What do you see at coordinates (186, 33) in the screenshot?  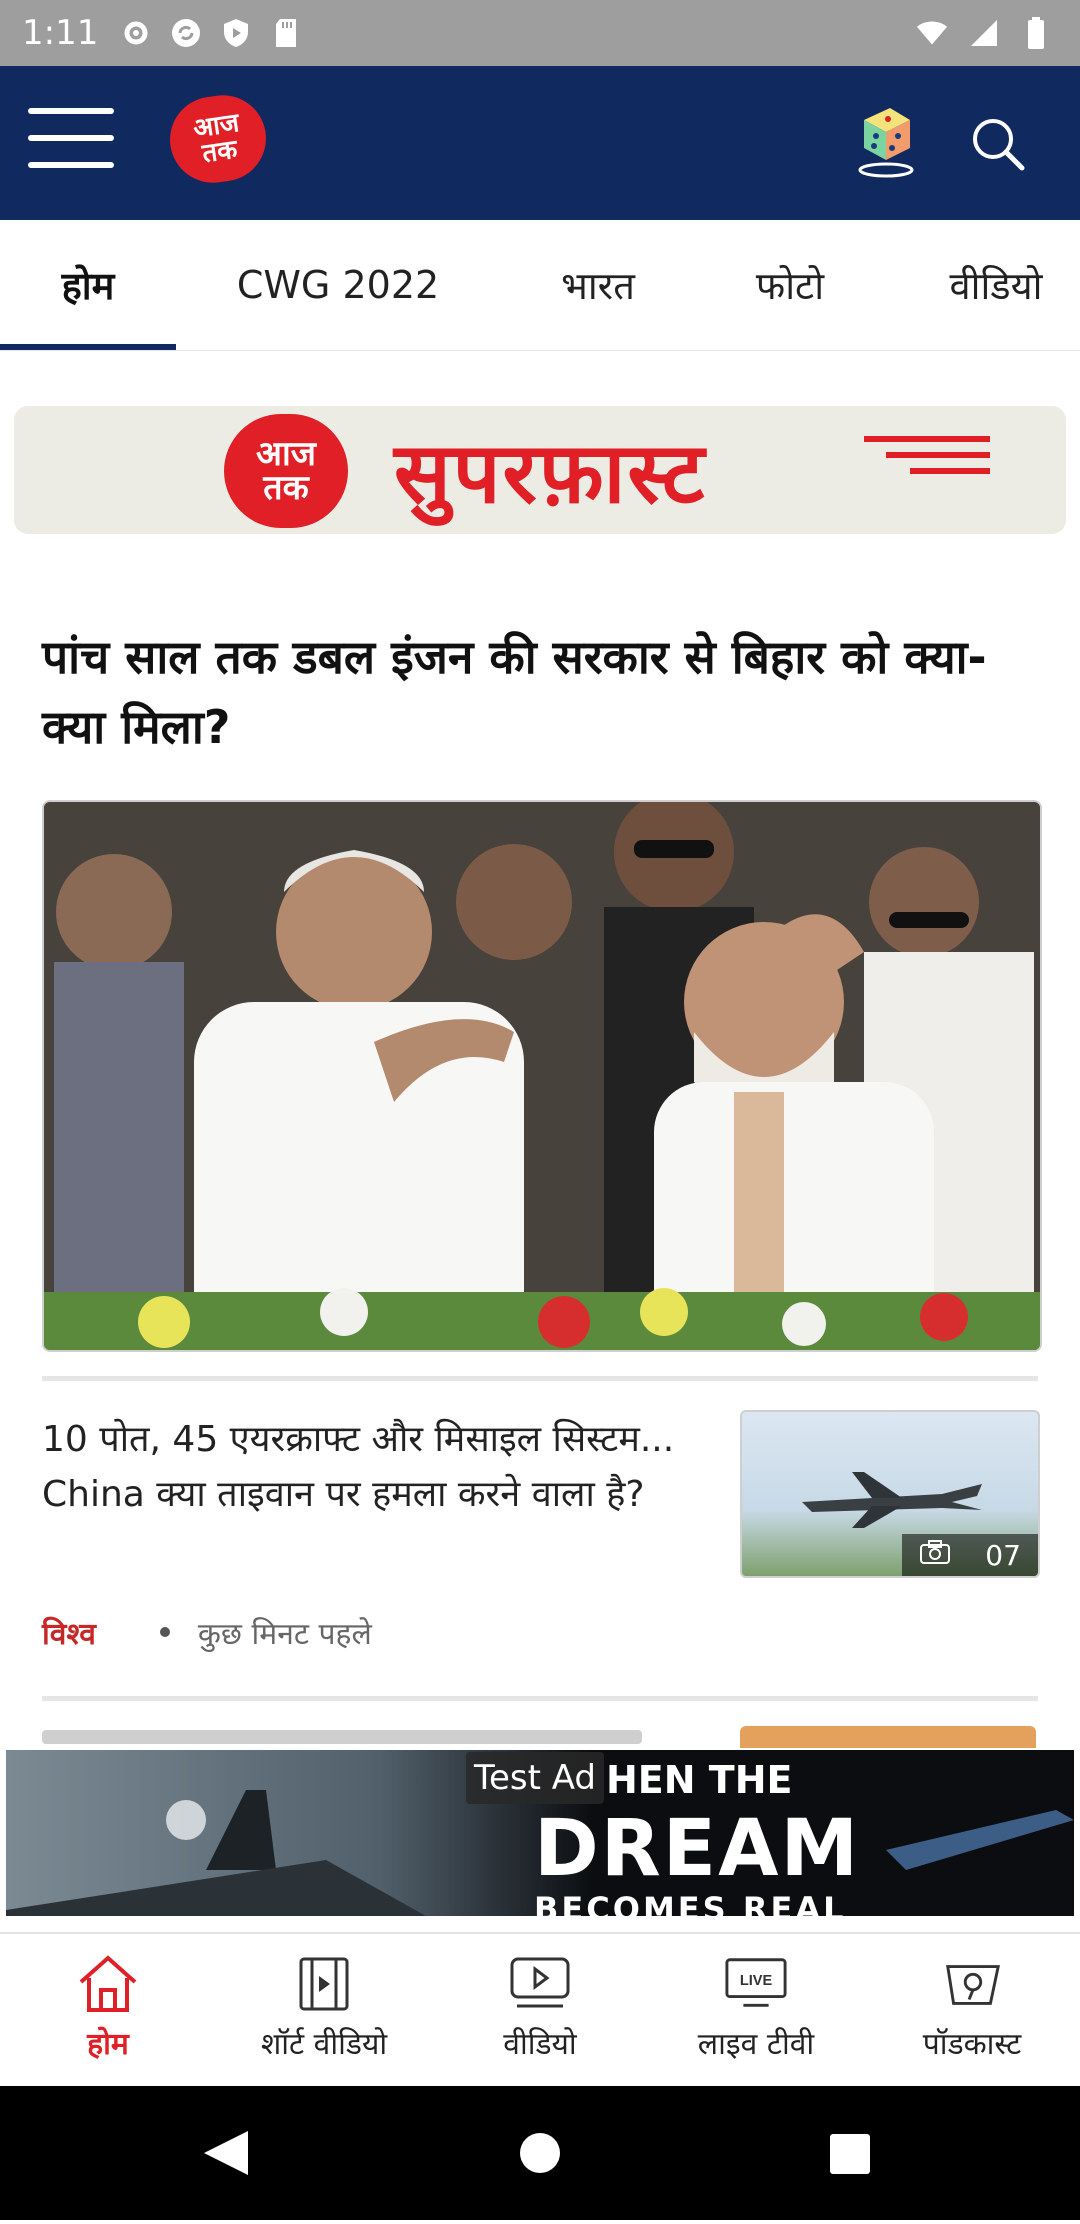 I see `sync-icon` at bounding box center [186, 33].